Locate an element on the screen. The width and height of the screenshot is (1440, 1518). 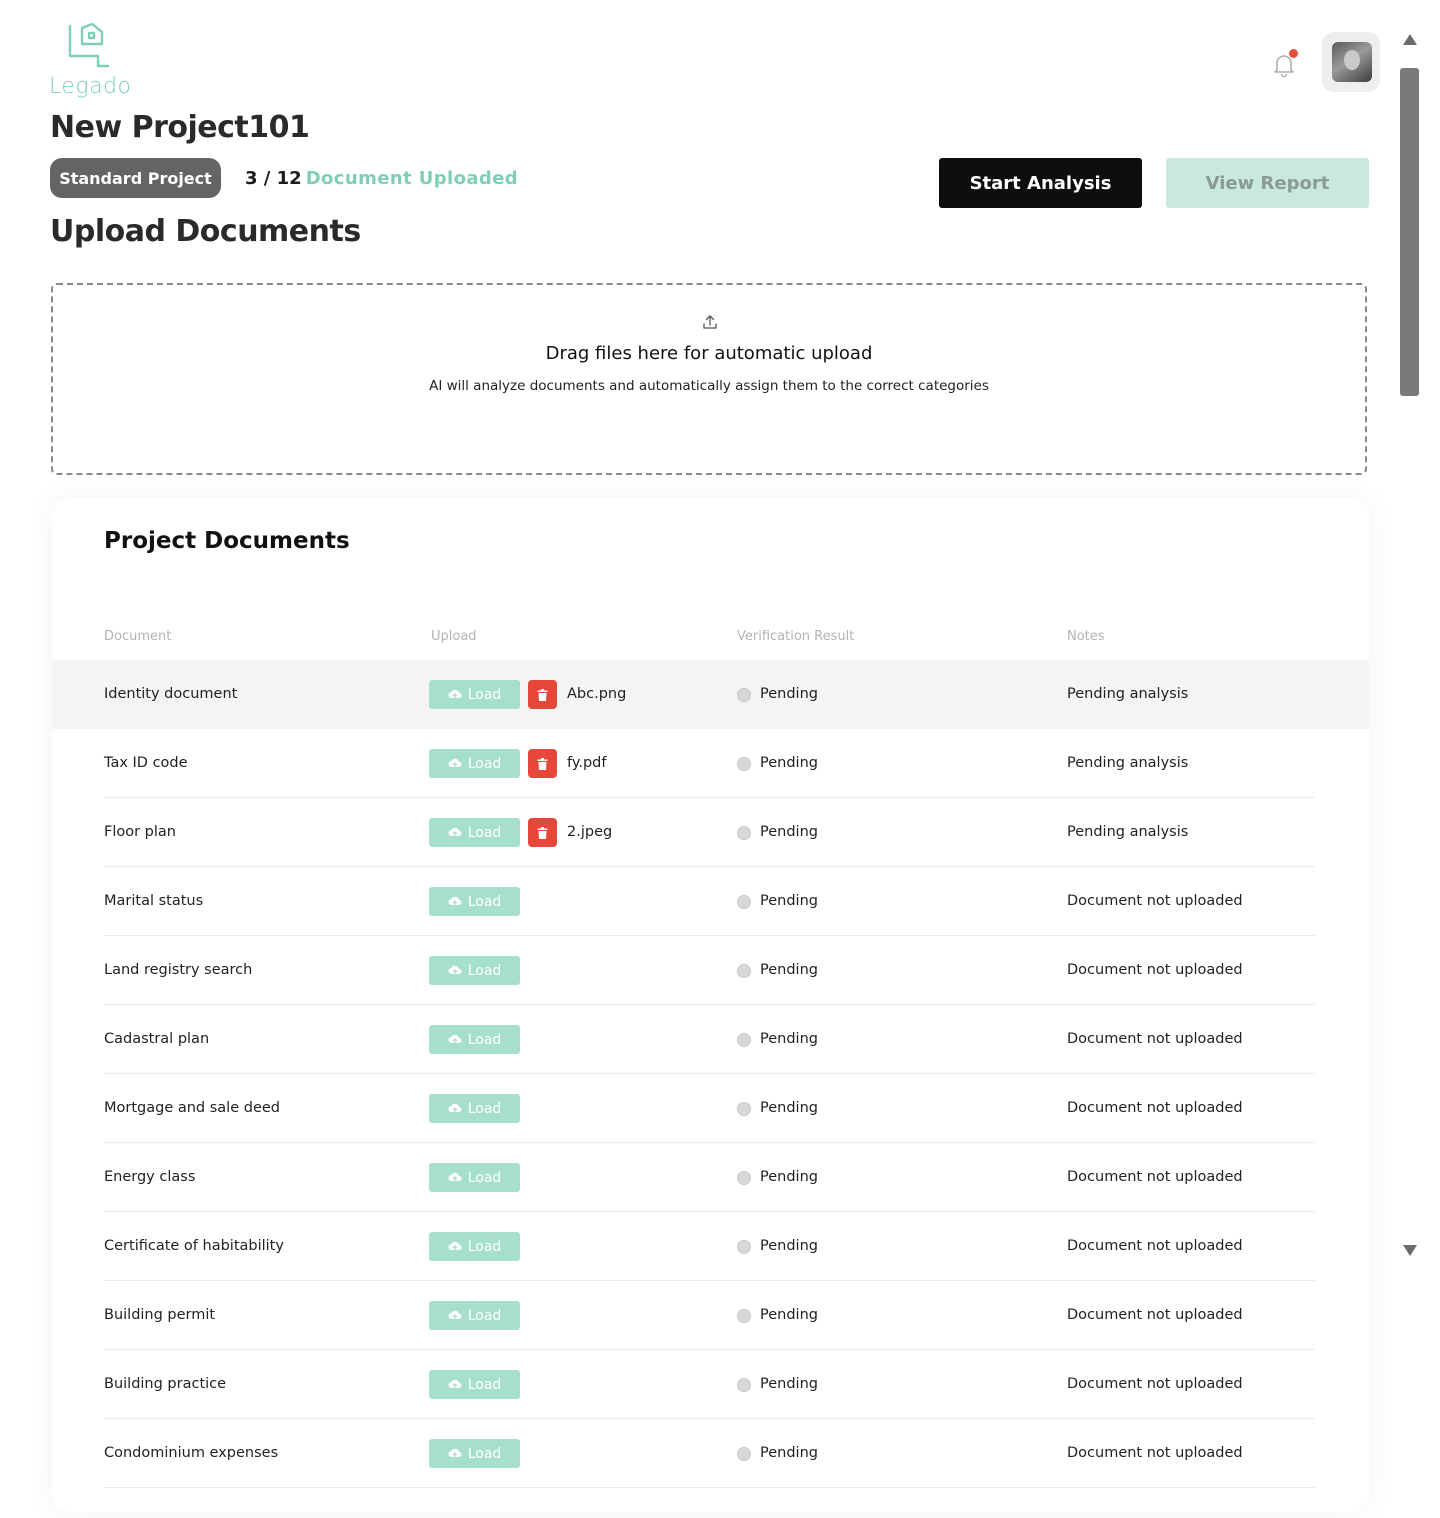
column-header-document: Document is located at coordinates (138, 636).